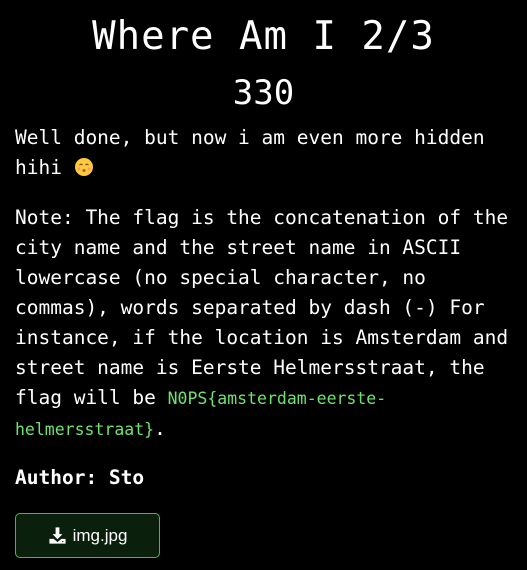  What do you see at coordinates (160, 428) in the screenshot?
I see `note-end: .` at bounding box center [160, 428].